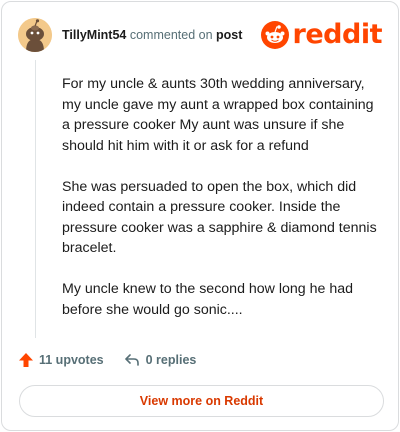  Describe the element at coordinates (26, 360) in the screenshot. I see `upvote-arrow-icon` at that location.